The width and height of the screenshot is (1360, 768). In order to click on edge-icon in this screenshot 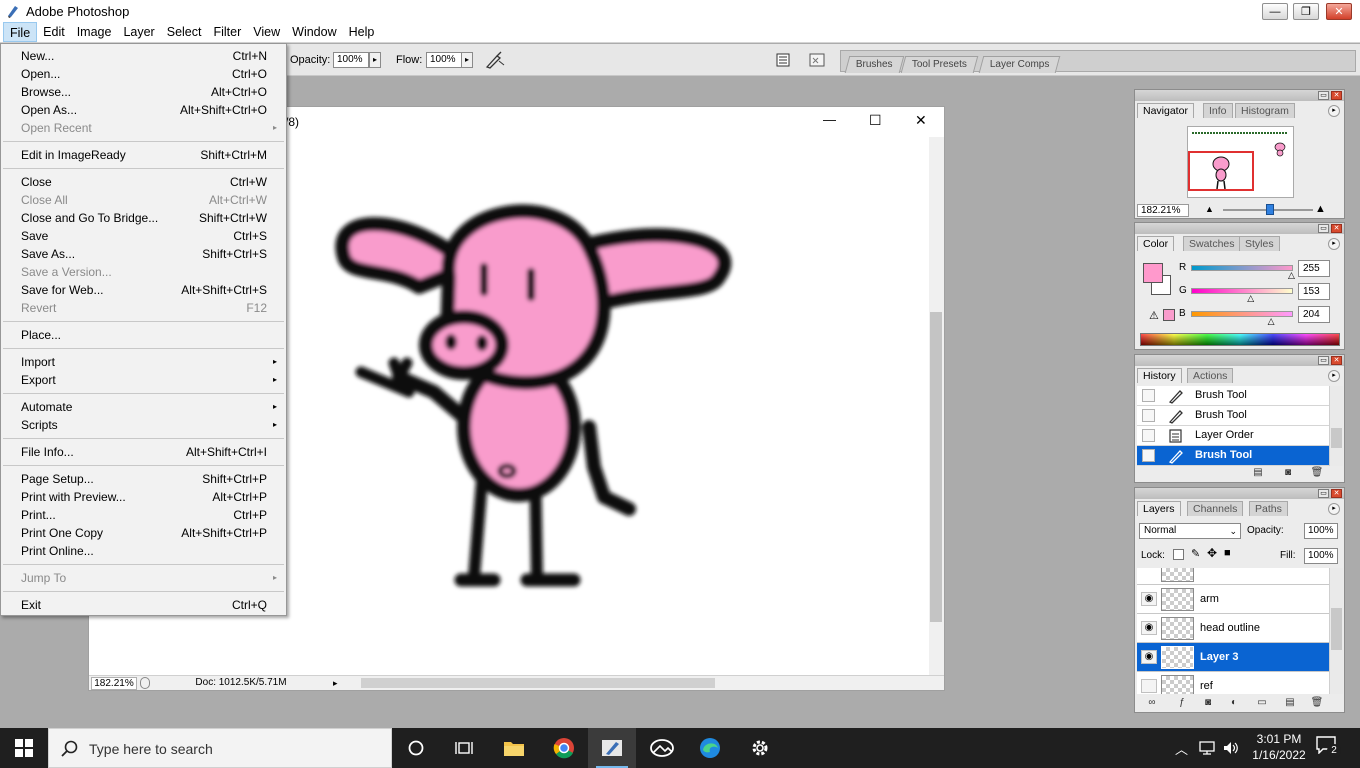, I will do `click(710, 748)`.